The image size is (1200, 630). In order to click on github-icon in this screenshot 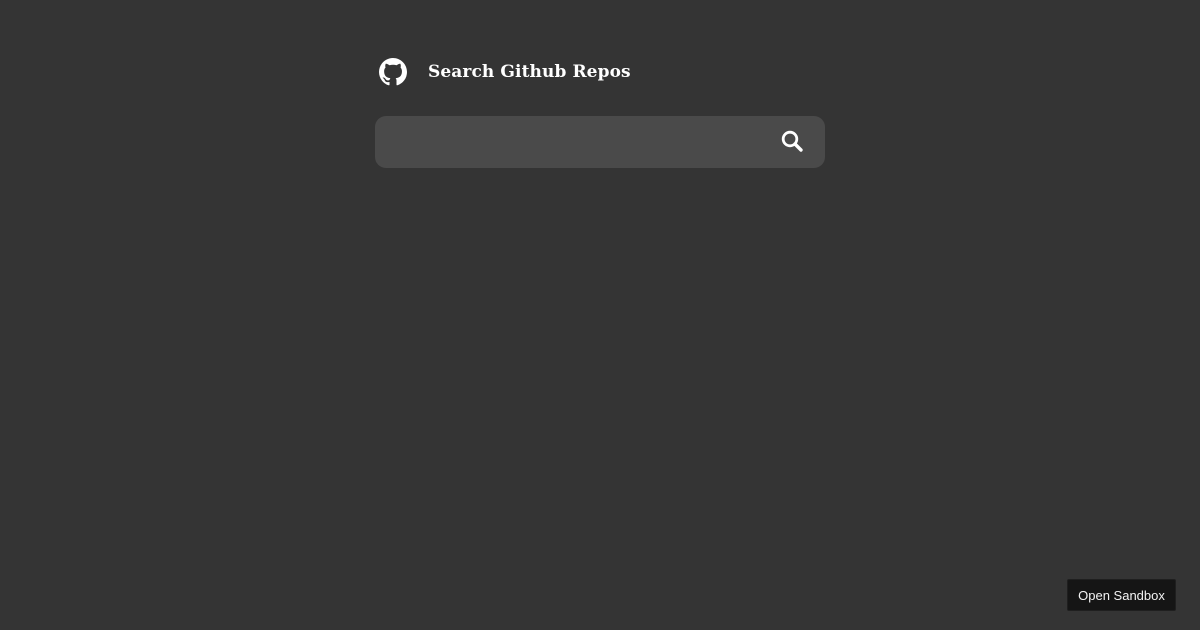, I will do `click(393, 72)`.